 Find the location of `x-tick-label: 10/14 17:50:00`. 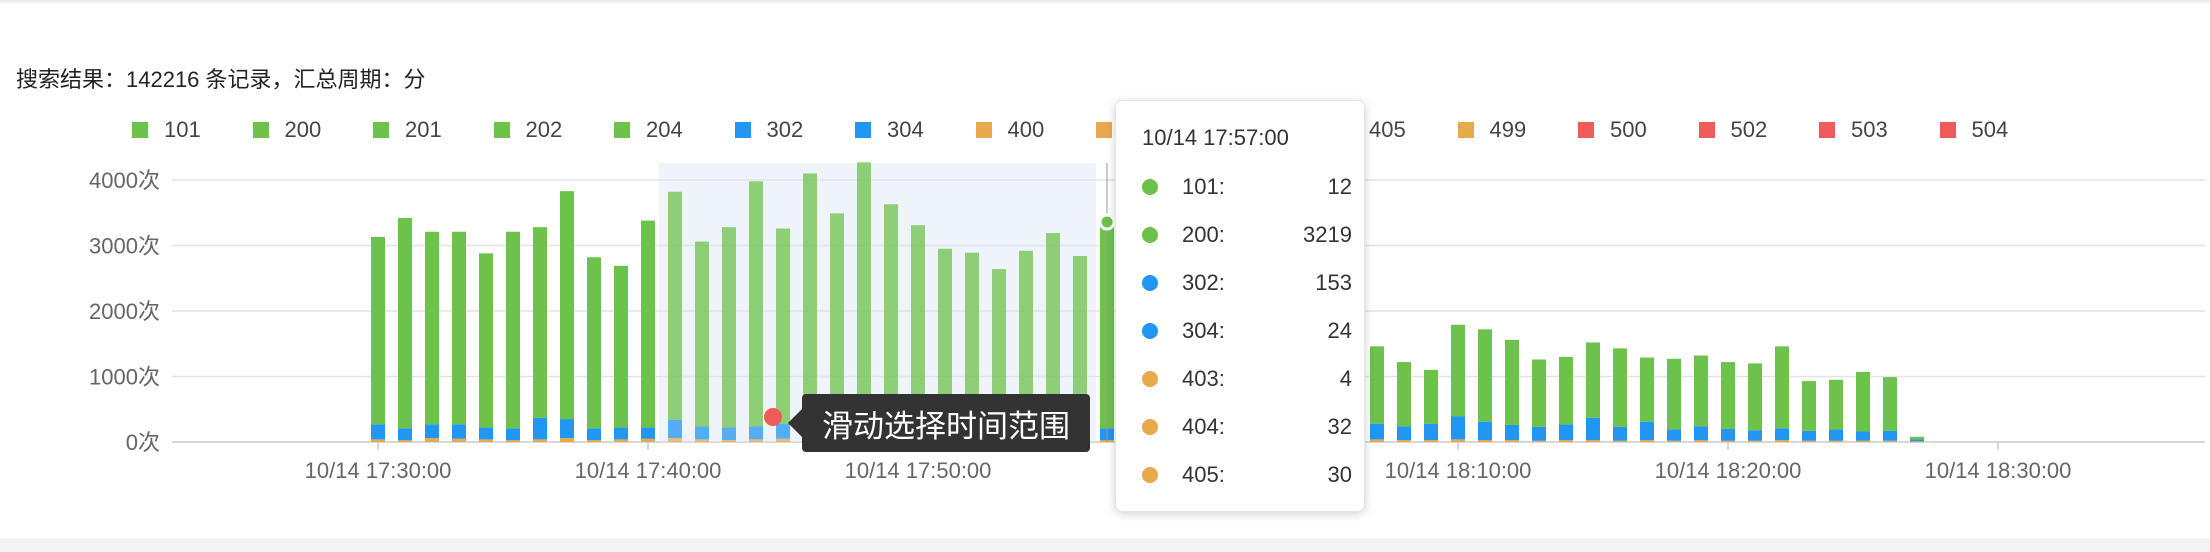

x-tick-label: 10/14 17:50:00 is located at coordinates (918, 470).